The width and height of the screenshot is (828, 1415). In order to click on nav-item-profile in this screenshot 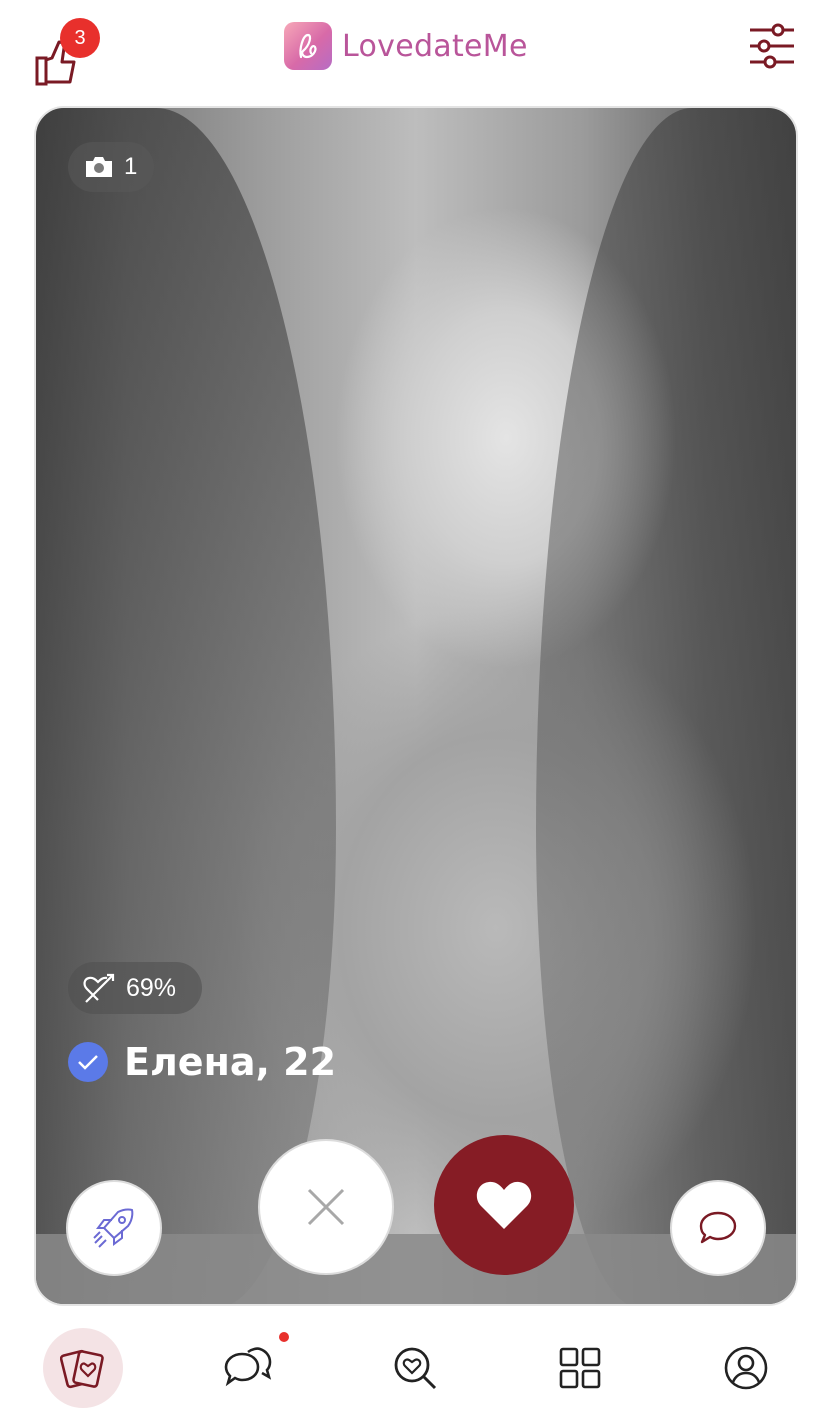, I will do `click(746, 1368)`.